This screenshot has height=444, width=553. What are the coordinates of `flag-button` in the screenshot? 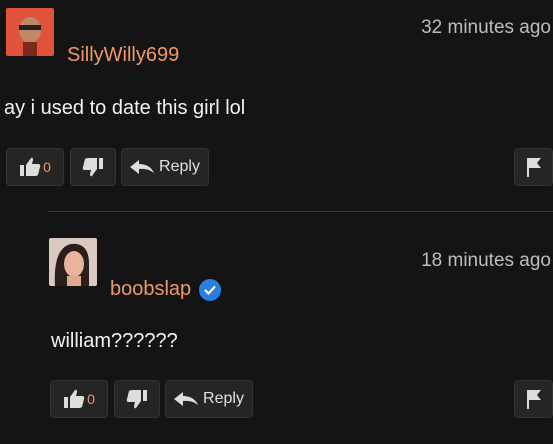 It's located at (533, 399).